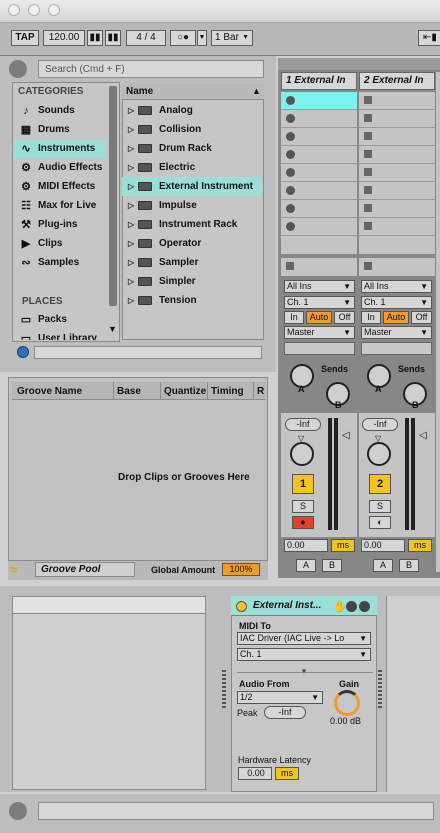  What do you see at coordinates (54, 10) in the screenshot?
I see `zoom-window-button` at bounding box center [54, 10].